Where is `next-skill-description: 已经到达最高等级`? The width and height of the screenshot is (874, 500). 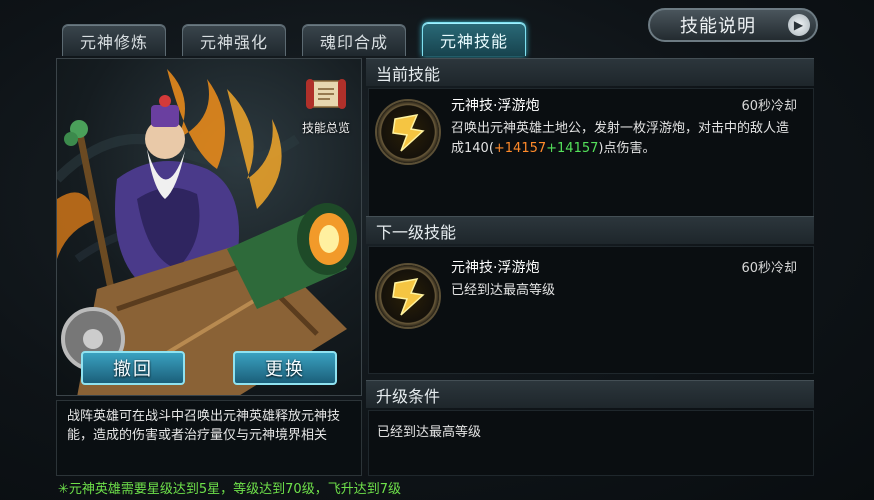
next-skill-description: 已经到达最高等级 is located at coordinates (503, 290).